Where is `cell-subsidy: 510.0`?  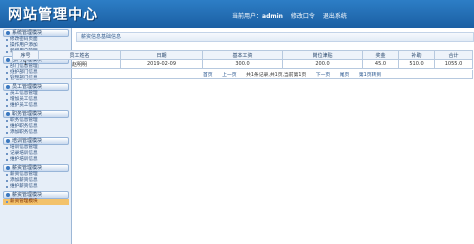 cell-subsidy: 510.0 is located at coordinates (416, 64).